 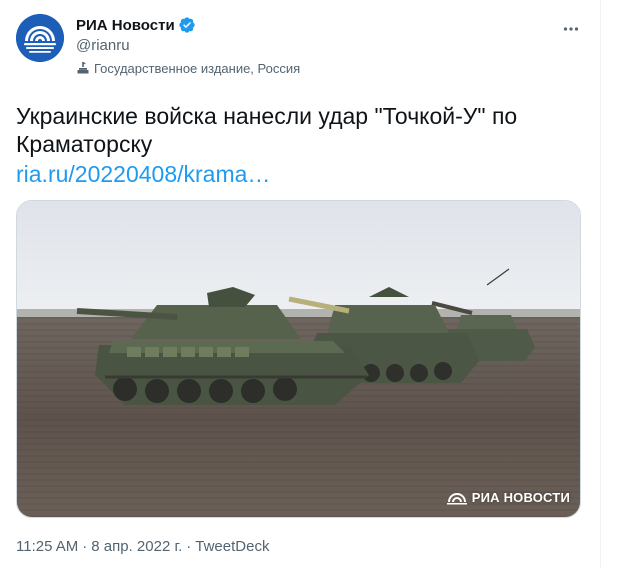 What do you see at coordinates (232, 546) in the screenshot?
I see `tweet-source: TweetDeck` at bounding box center [232, 546].